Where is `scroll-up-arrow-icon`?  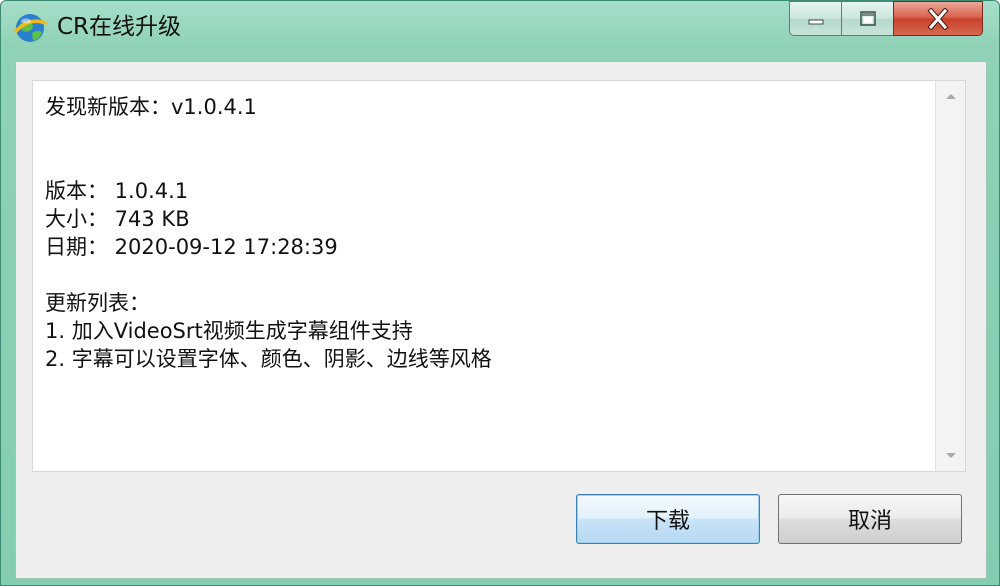
scroll-up-arrow-icon is located at coordinates (950, 96).